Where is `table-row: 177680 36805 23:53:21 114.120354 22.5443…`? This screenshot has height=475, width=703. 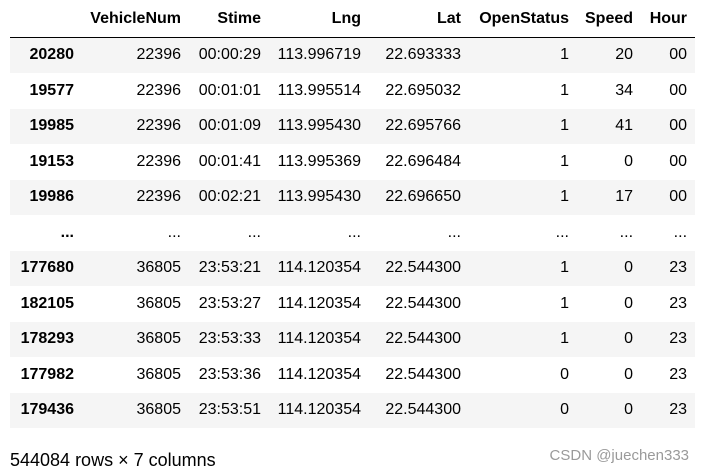
table-row: 177680 36805 23:53:21 114.120354 22.5443… is located at coordinates (353, 268).